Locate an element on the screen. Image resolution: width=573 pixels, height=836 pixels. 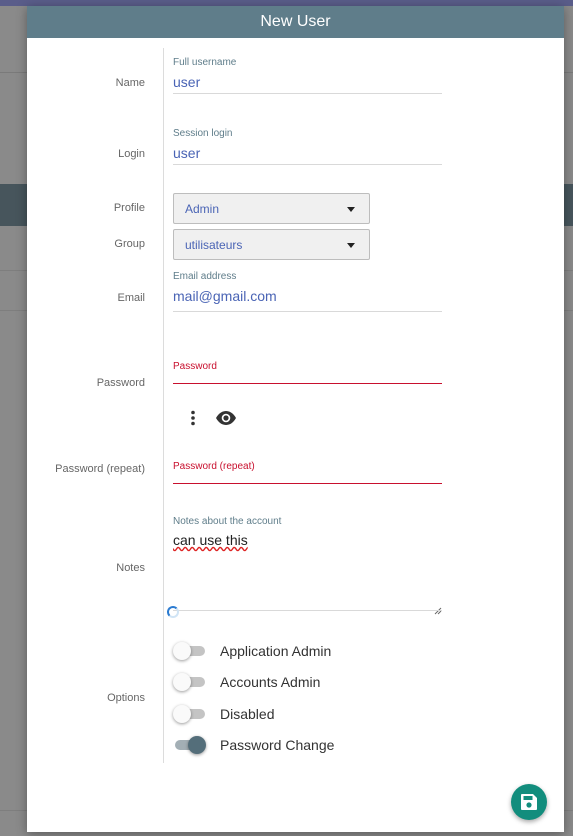
name-label: Name is located at coordinates (130, 83).